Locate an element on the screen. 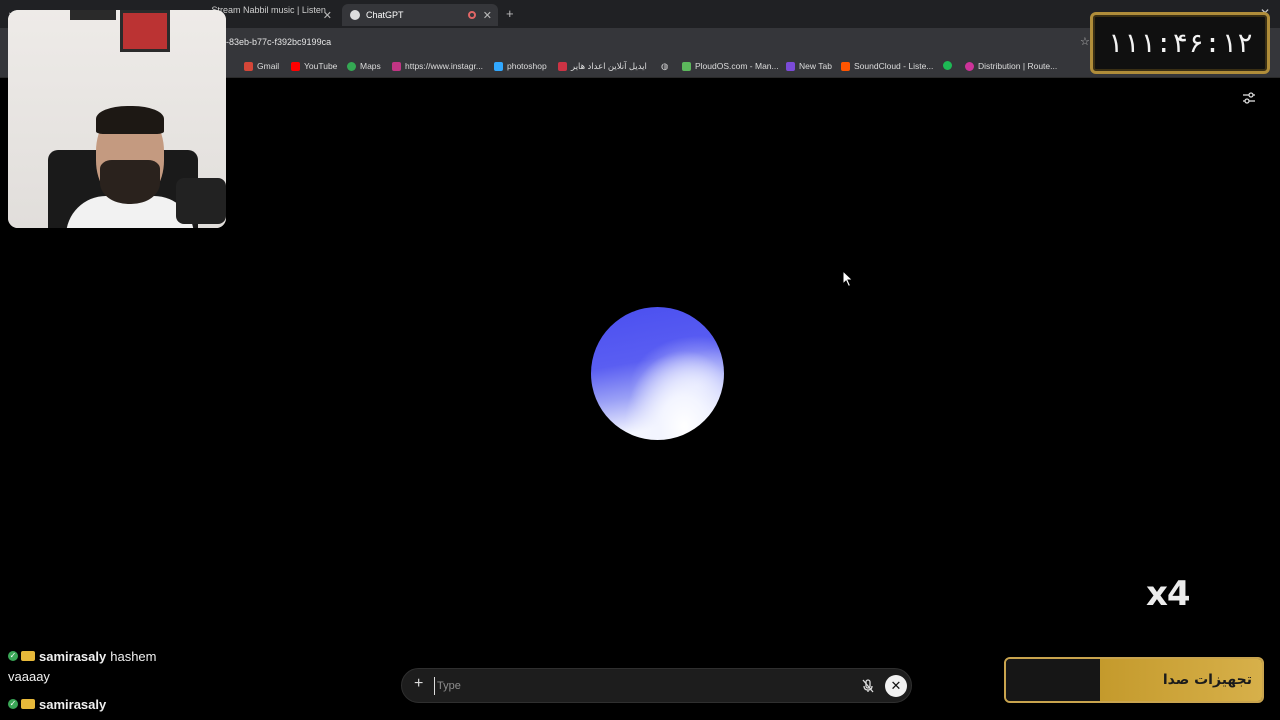 The height and width of the screenshot is (720, 1280). chat-message: ✓ samirasaly is located at coordinates (123, 704).